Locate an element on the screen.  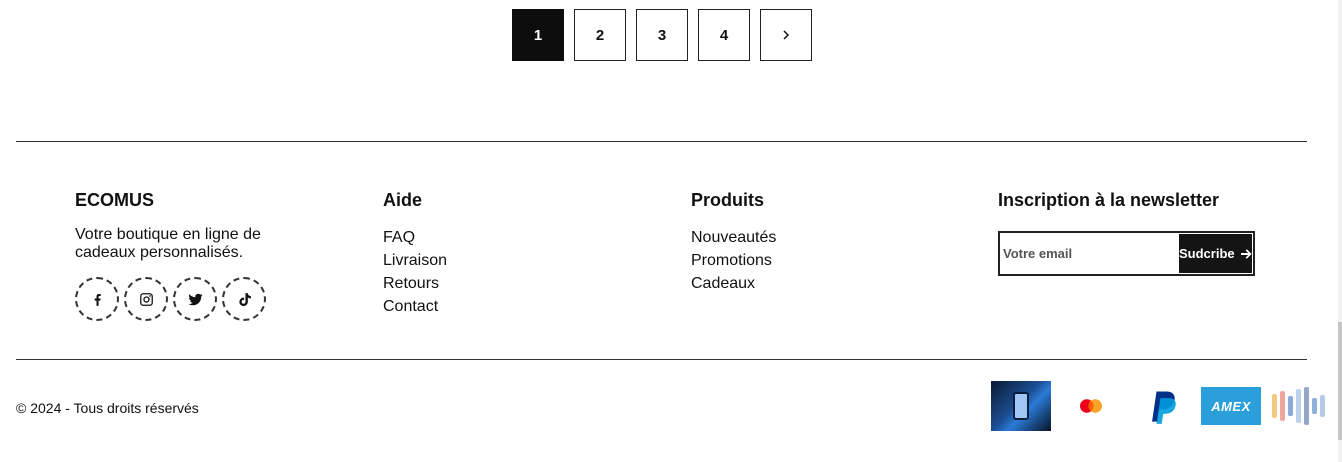
footer-link-promotions: Promotions is located at coordinates (733, 260).